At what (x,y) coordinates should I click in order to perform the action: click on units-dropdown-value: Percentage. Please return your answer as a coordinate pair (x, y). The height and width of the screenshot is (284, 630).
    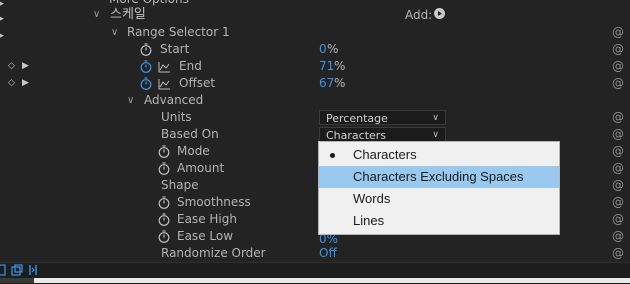
    Looking at the image, I should click on (357, 118).